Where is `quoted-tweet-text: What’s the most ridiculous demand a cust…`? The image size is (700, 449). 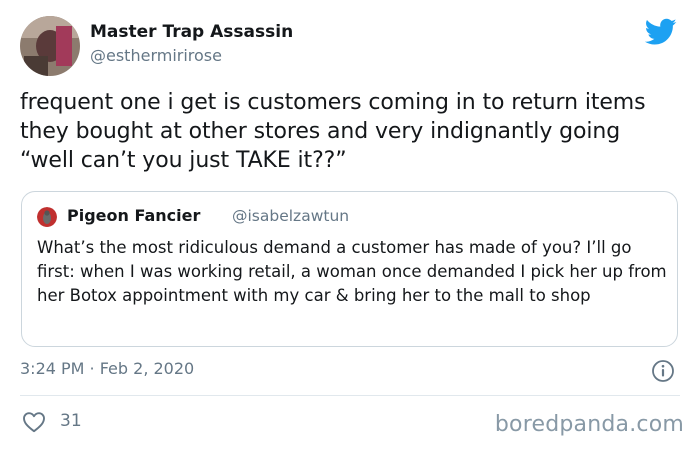 quoted-tweet-text: What’s the most ridiculous demand a cust… is located at coordinates (352, 271).